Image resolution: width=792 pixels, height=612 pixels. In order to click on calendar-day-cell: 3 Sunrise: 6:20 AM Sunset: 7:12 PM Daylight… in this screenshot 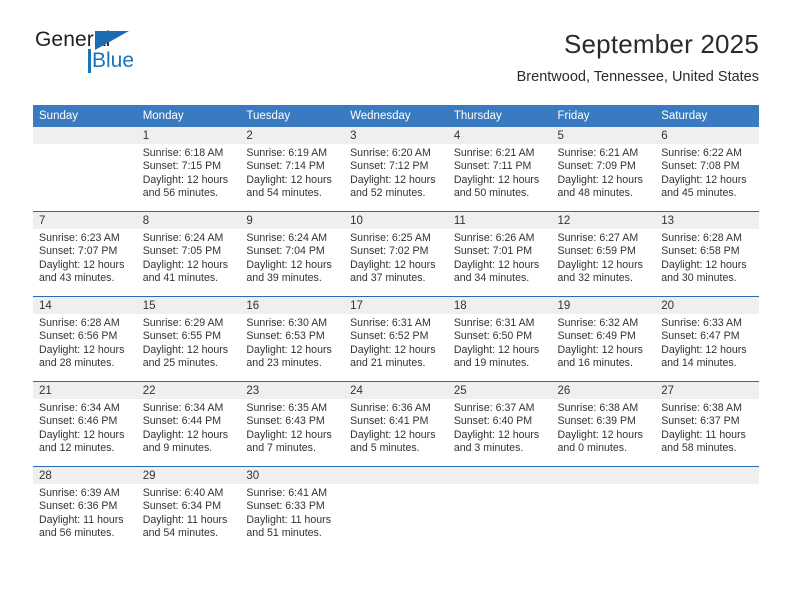, I will do `click(396, 169)`.